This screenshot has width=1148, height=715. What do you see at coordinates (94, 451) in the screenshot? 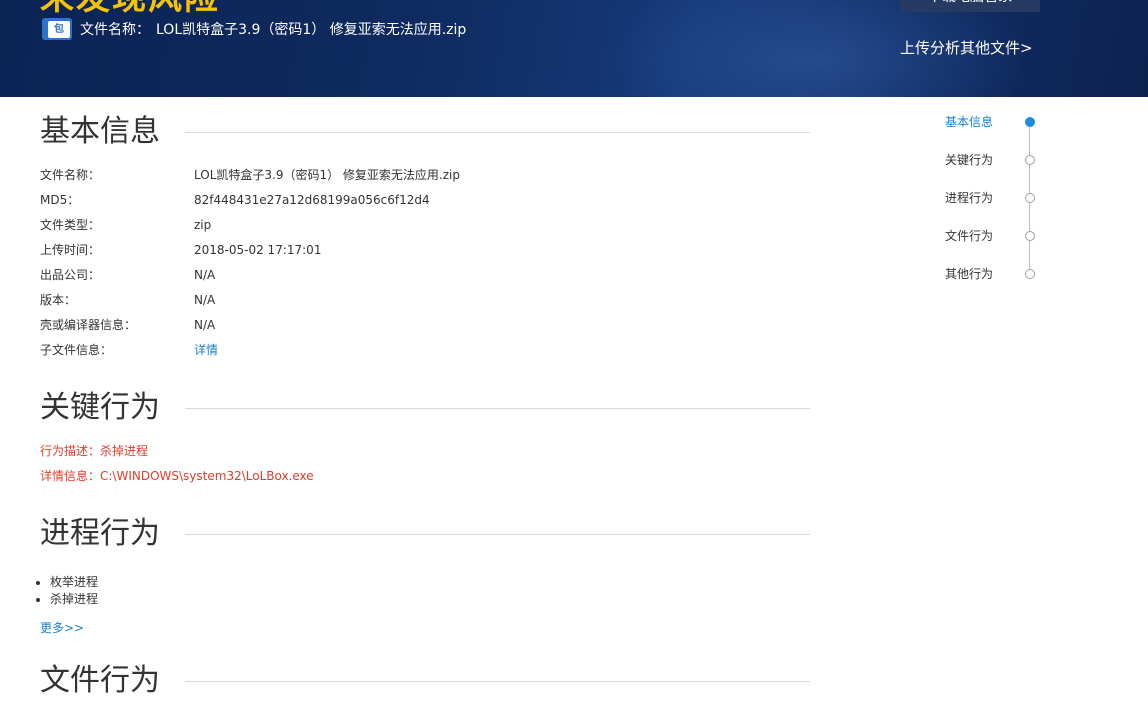
I see `key-behavior-description: 行为描述：杀掉进程` at bounding box center [94, 451].